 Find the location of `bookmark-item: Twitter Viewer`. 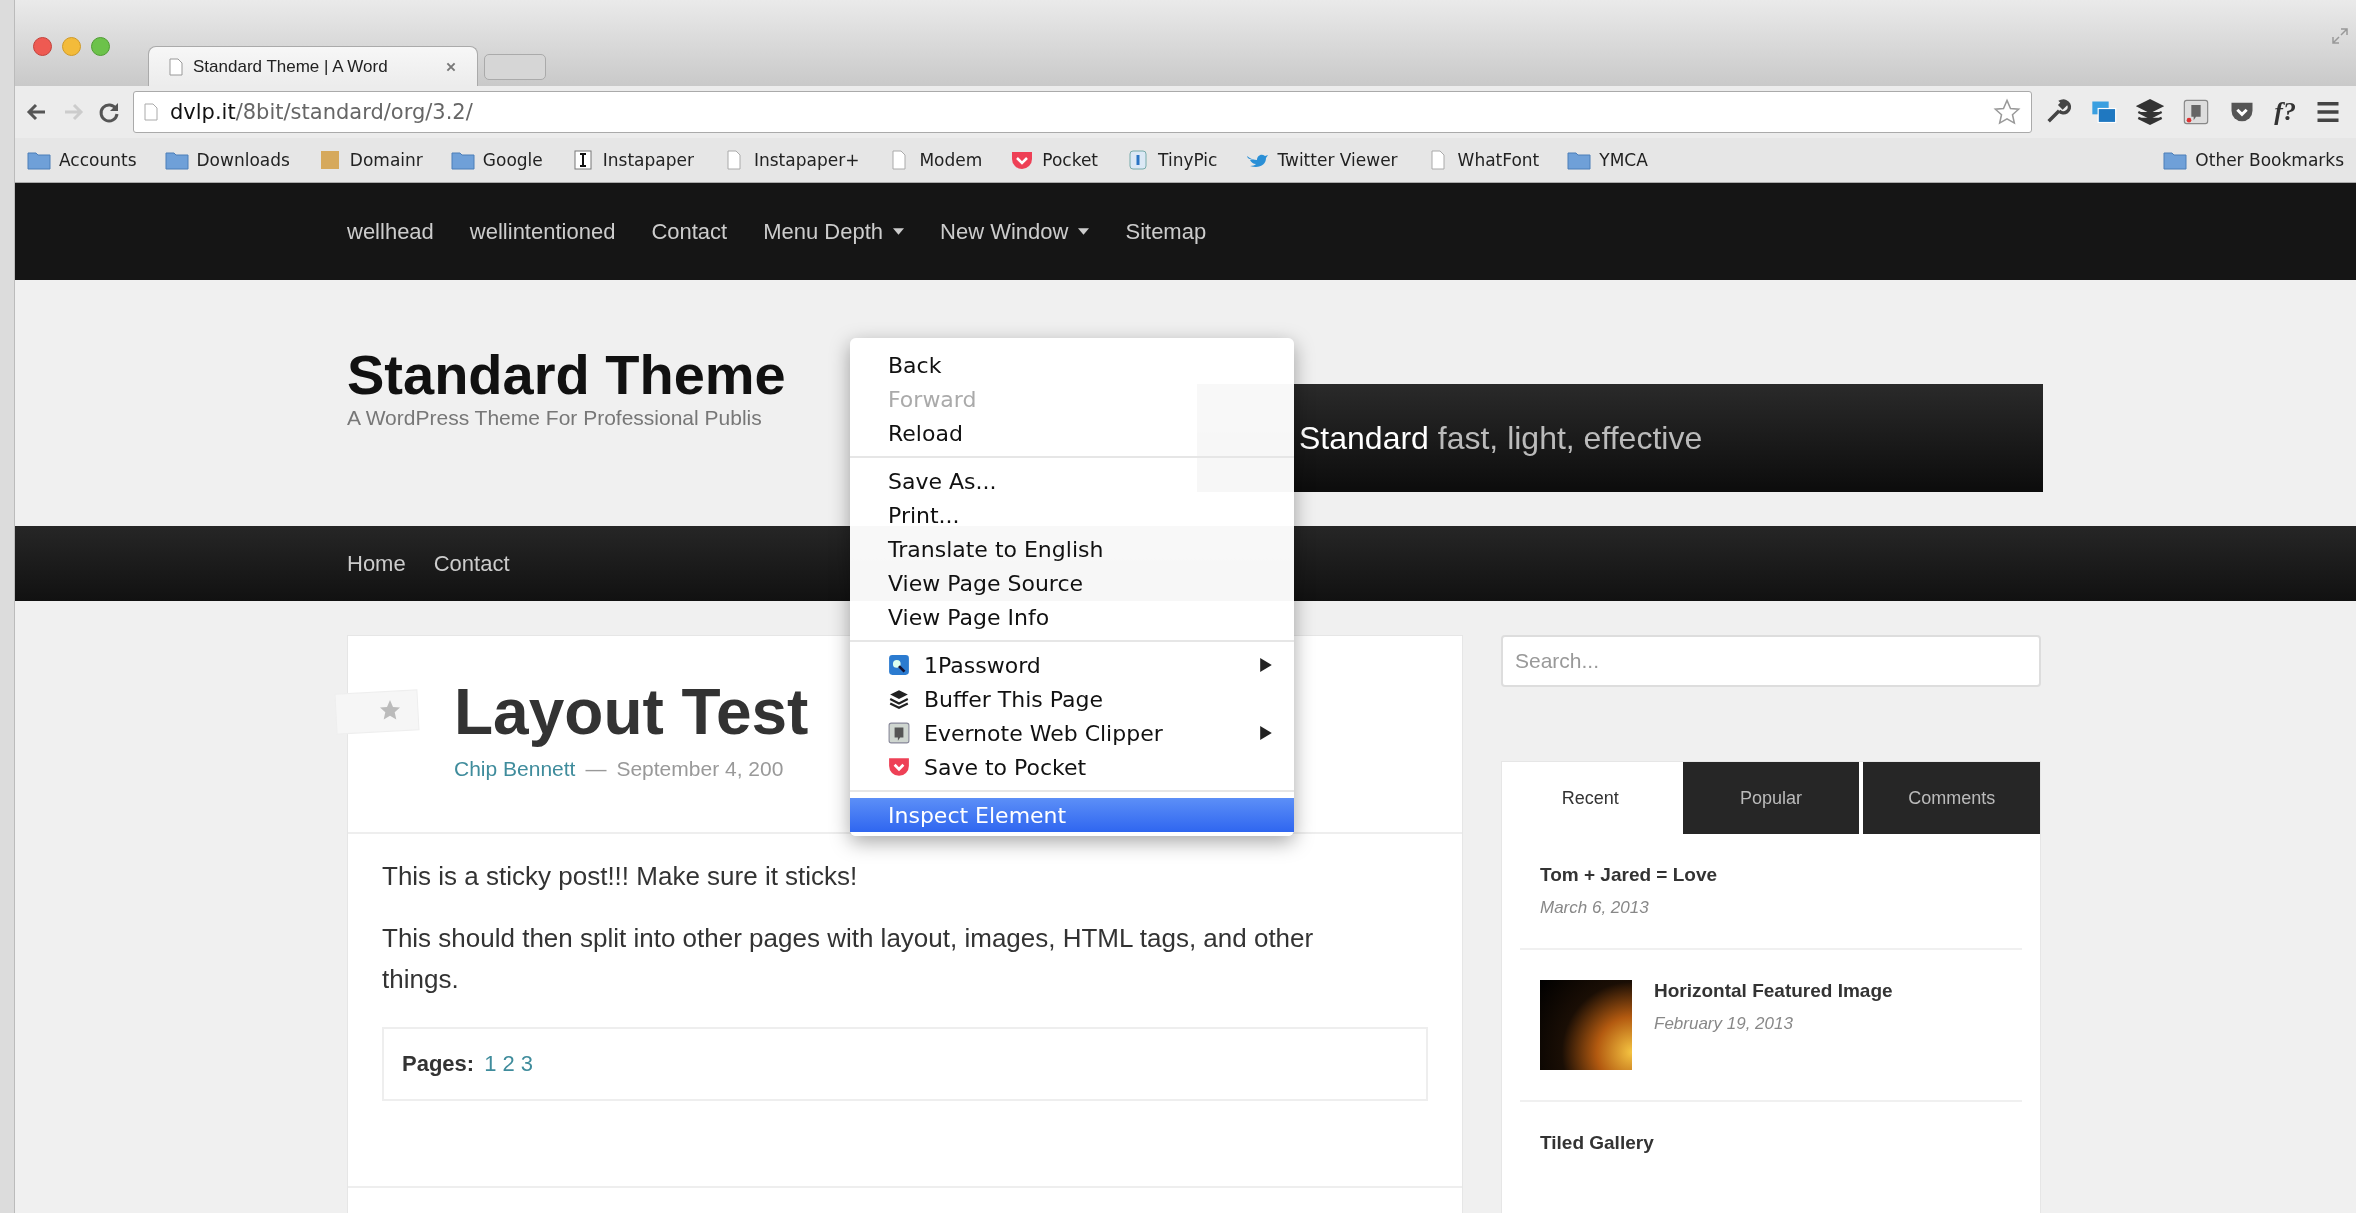

bookmark-item: Twitter Viewer is located at coordinates (1321, 160).